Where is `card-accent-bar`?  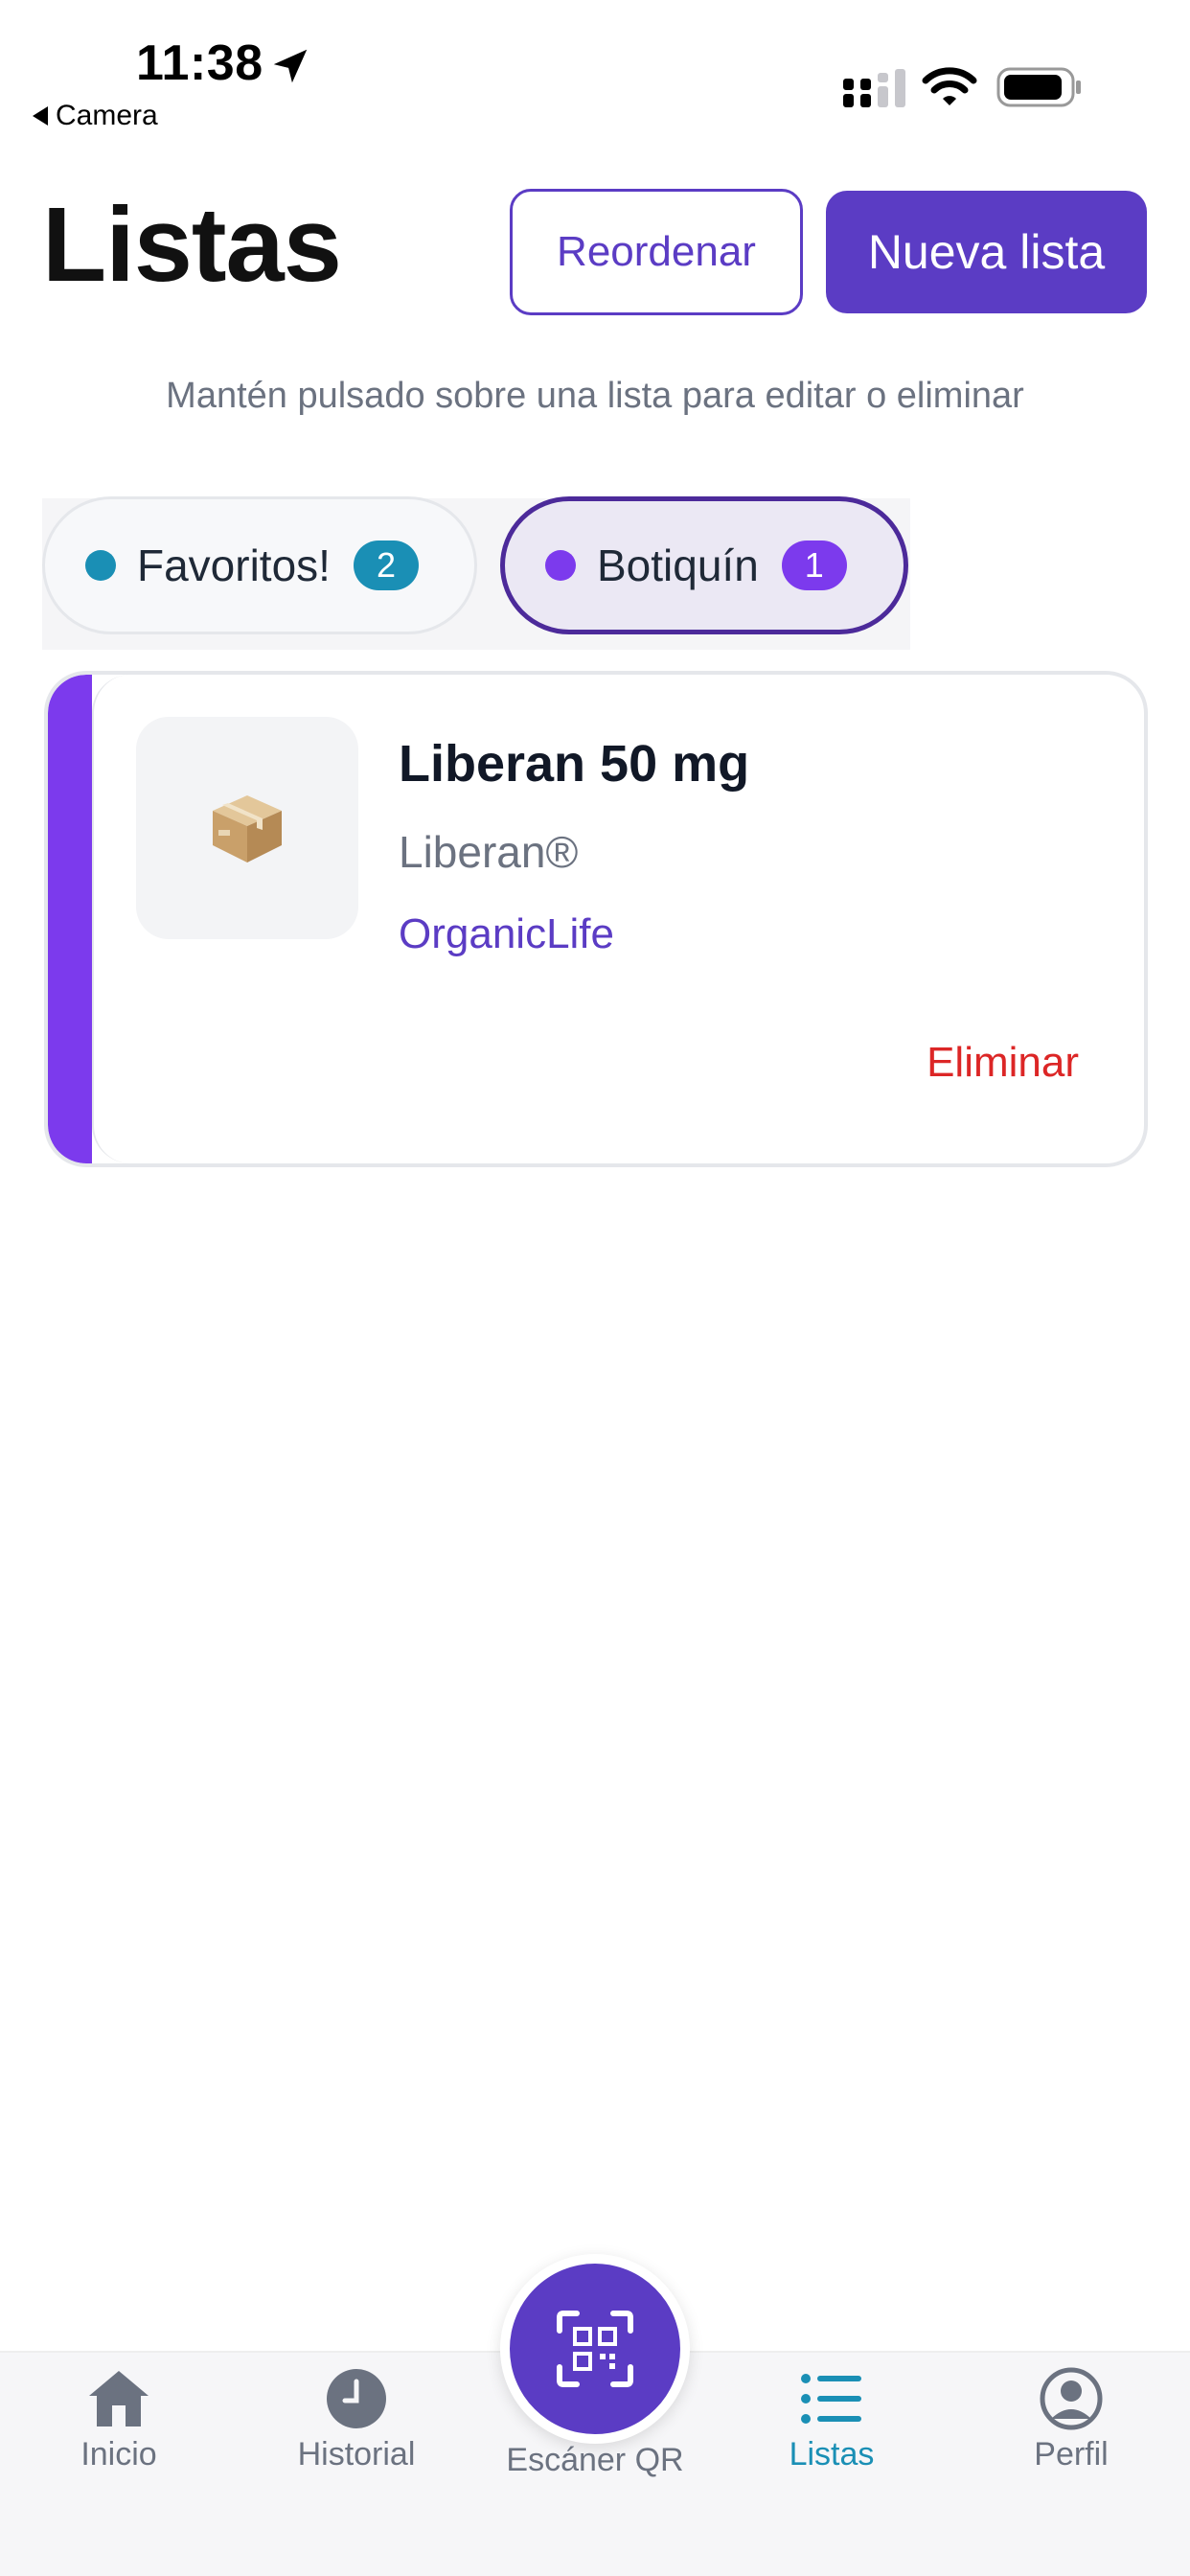
card-accent-bar is located at coordinates (70, 919).